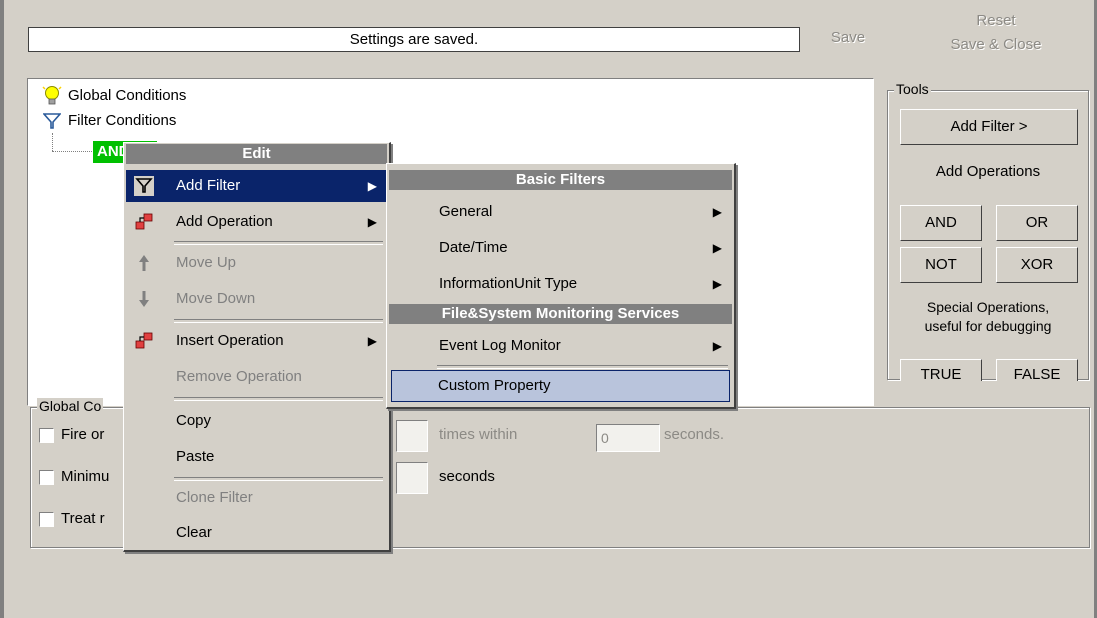  Describe the element at coordinates (560, 386) in the screenshot. I see `submenu-item-custom-property: Custom Property` at that location.